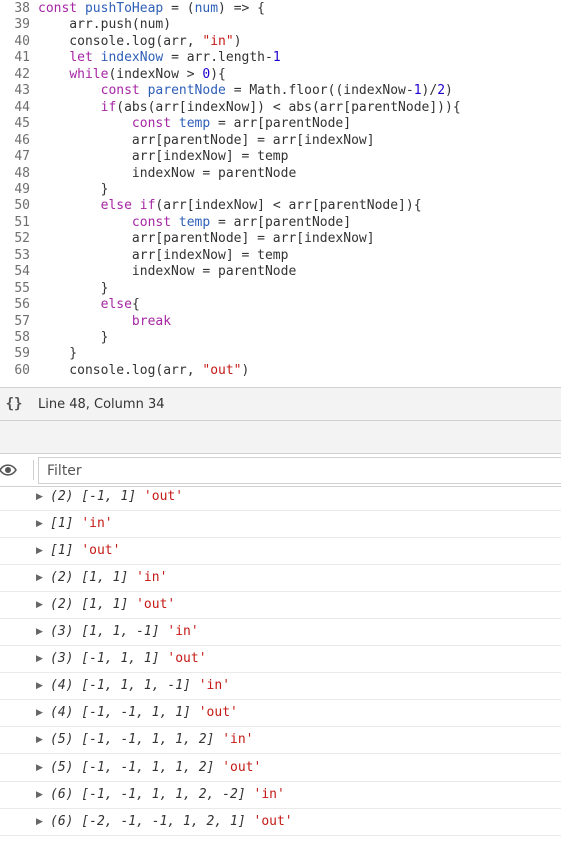  I want to click on console-message: ▶ (4) [-1, -1, 1, 1] 'out', so click(280, 714).